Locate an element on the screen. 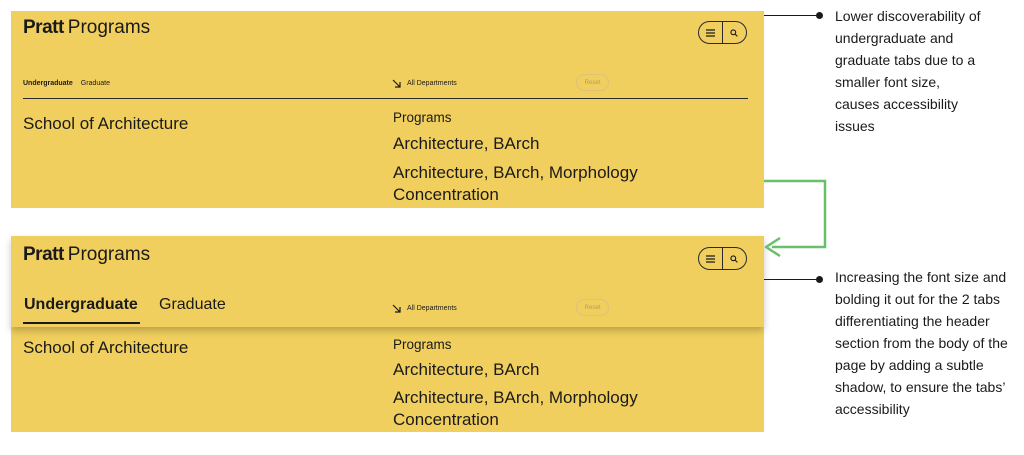 This screenshot has width=1024, height=455. annotation-dot-before is located at coordinates (819, 15).